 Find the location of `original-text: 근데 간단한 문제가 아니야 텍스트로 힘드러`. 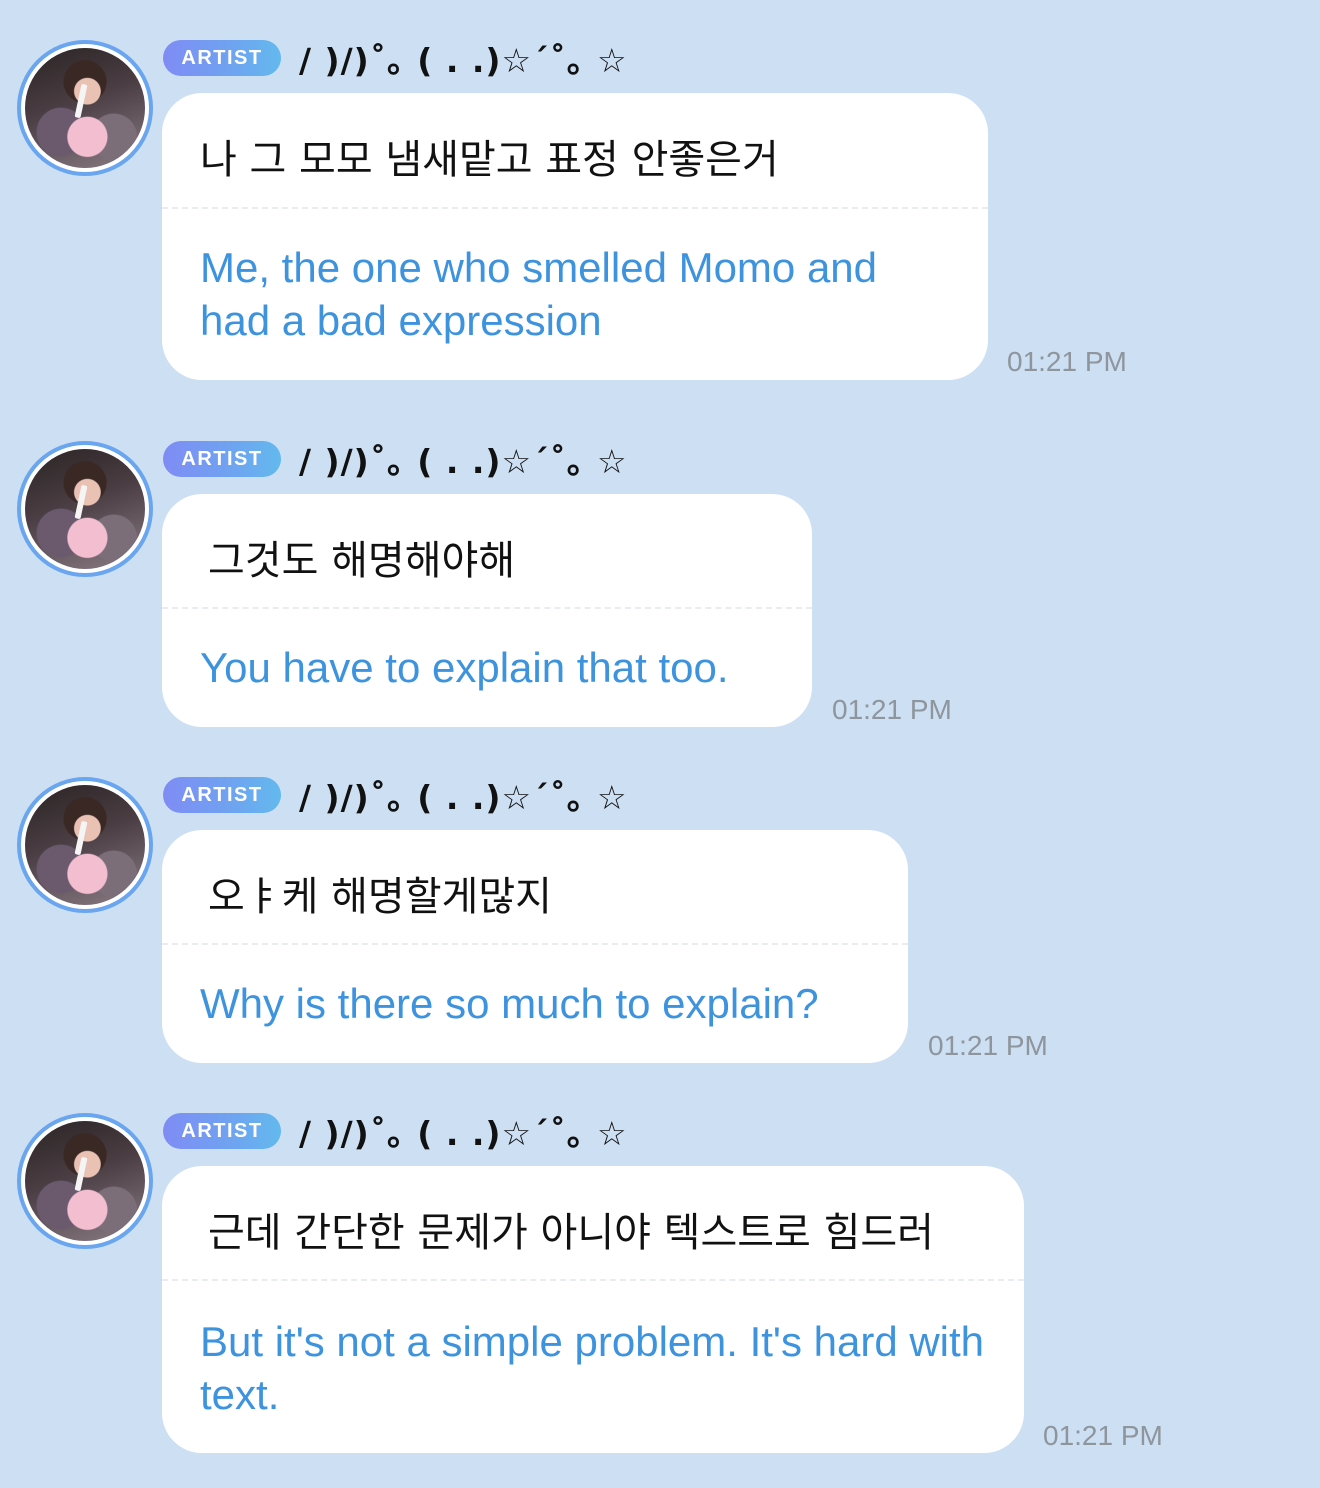

original-text: 근데 간단한 문제가 아니야 텍스트로 힘드러 is located at coordinates (571, 1233).